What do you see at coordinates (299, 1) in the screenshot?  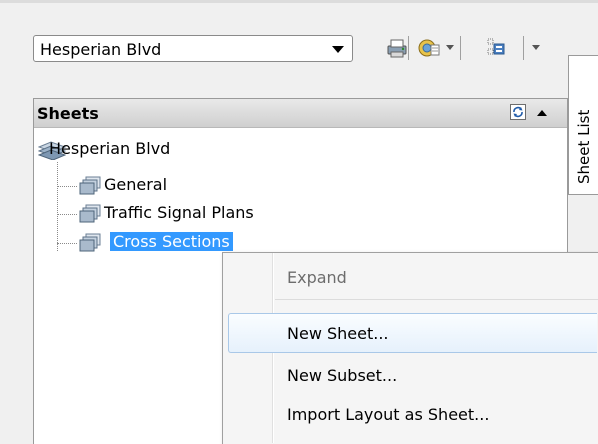 I see `top-border` at bounding box center [299, 1].